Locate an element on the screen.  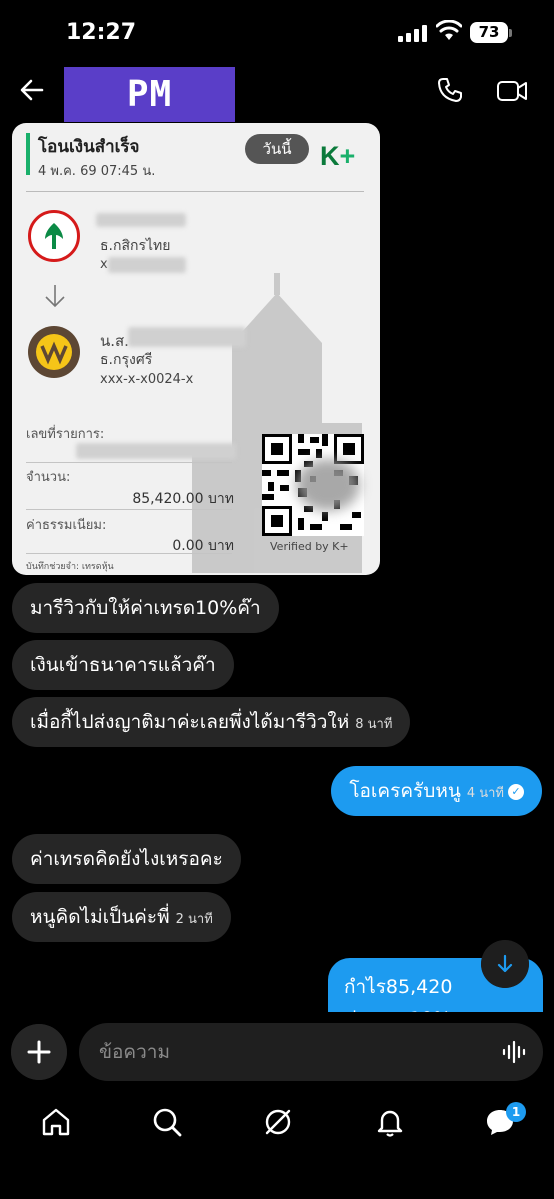
message-timestamp: 2 นาที is located at coordinates (194, 919).